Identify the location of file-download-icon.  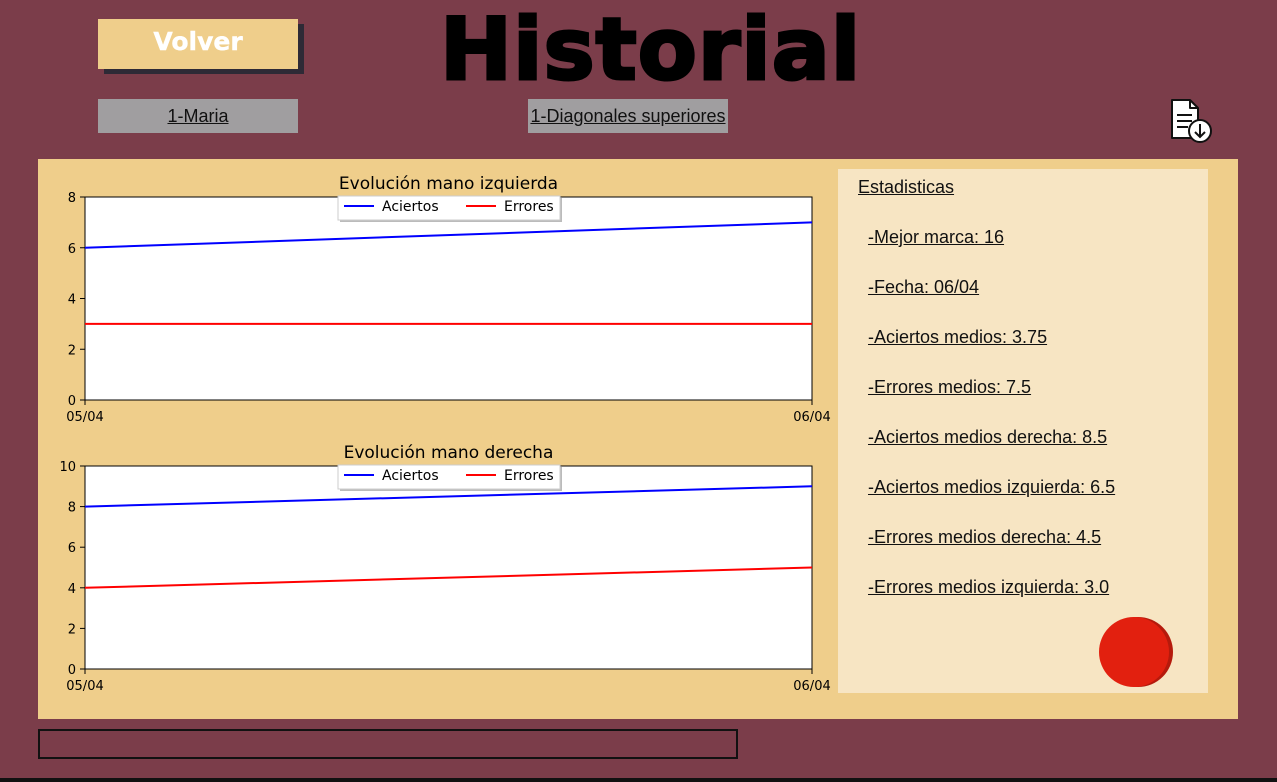
(1191, 121).